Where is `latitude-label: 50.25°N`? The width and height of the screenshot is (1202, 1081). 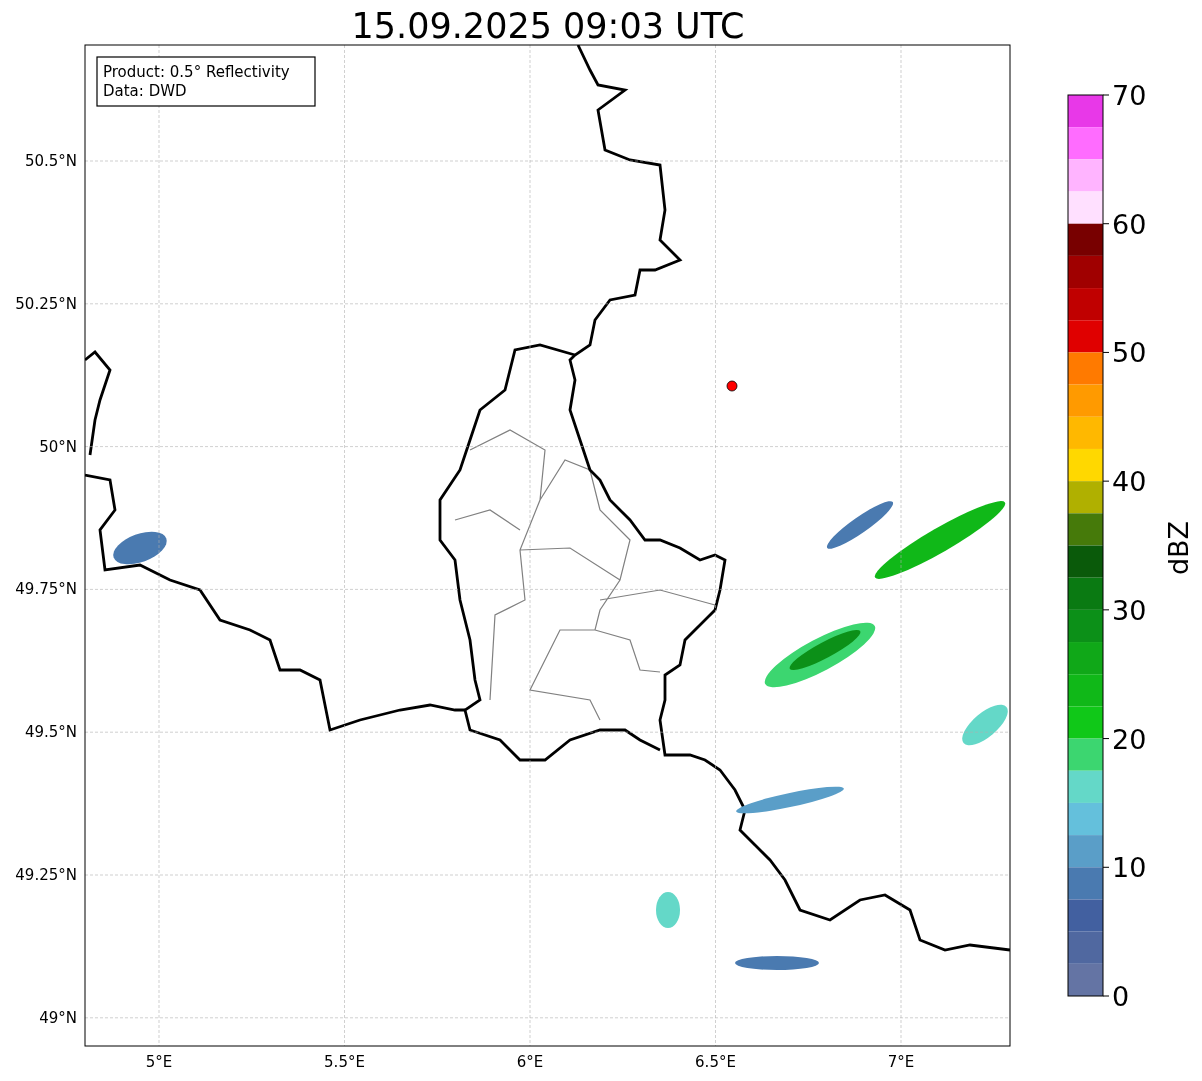
latitude-label: 50.25°N is located at coordinates (46, 303).